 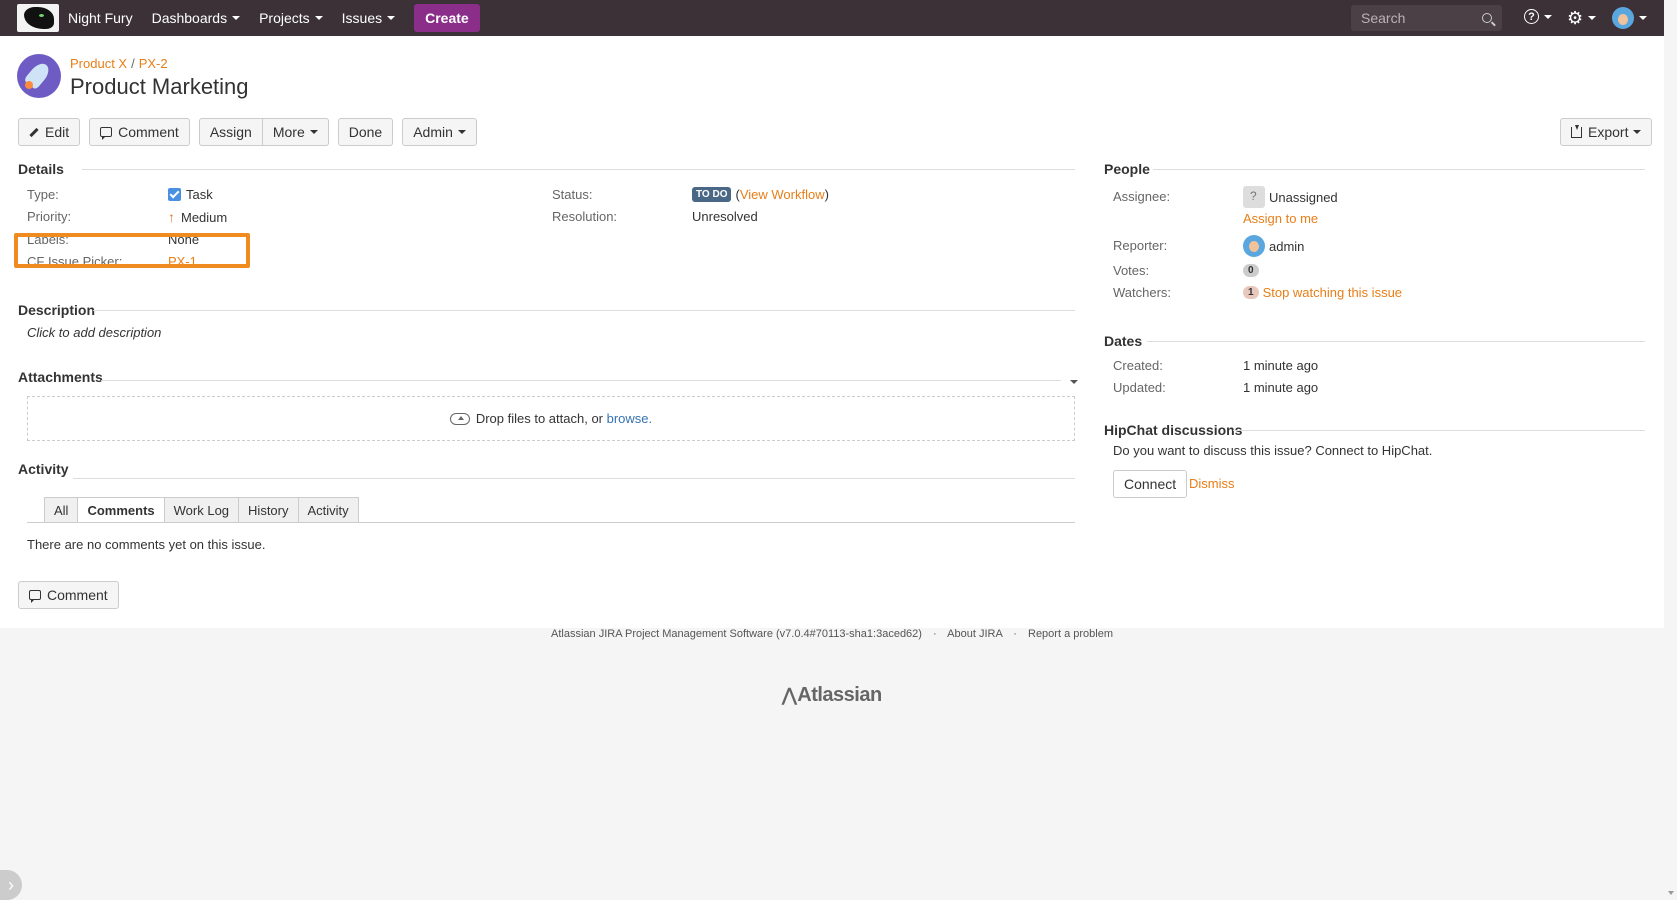 I want to click on votes-value: 0, so click(x=1253, y=270).